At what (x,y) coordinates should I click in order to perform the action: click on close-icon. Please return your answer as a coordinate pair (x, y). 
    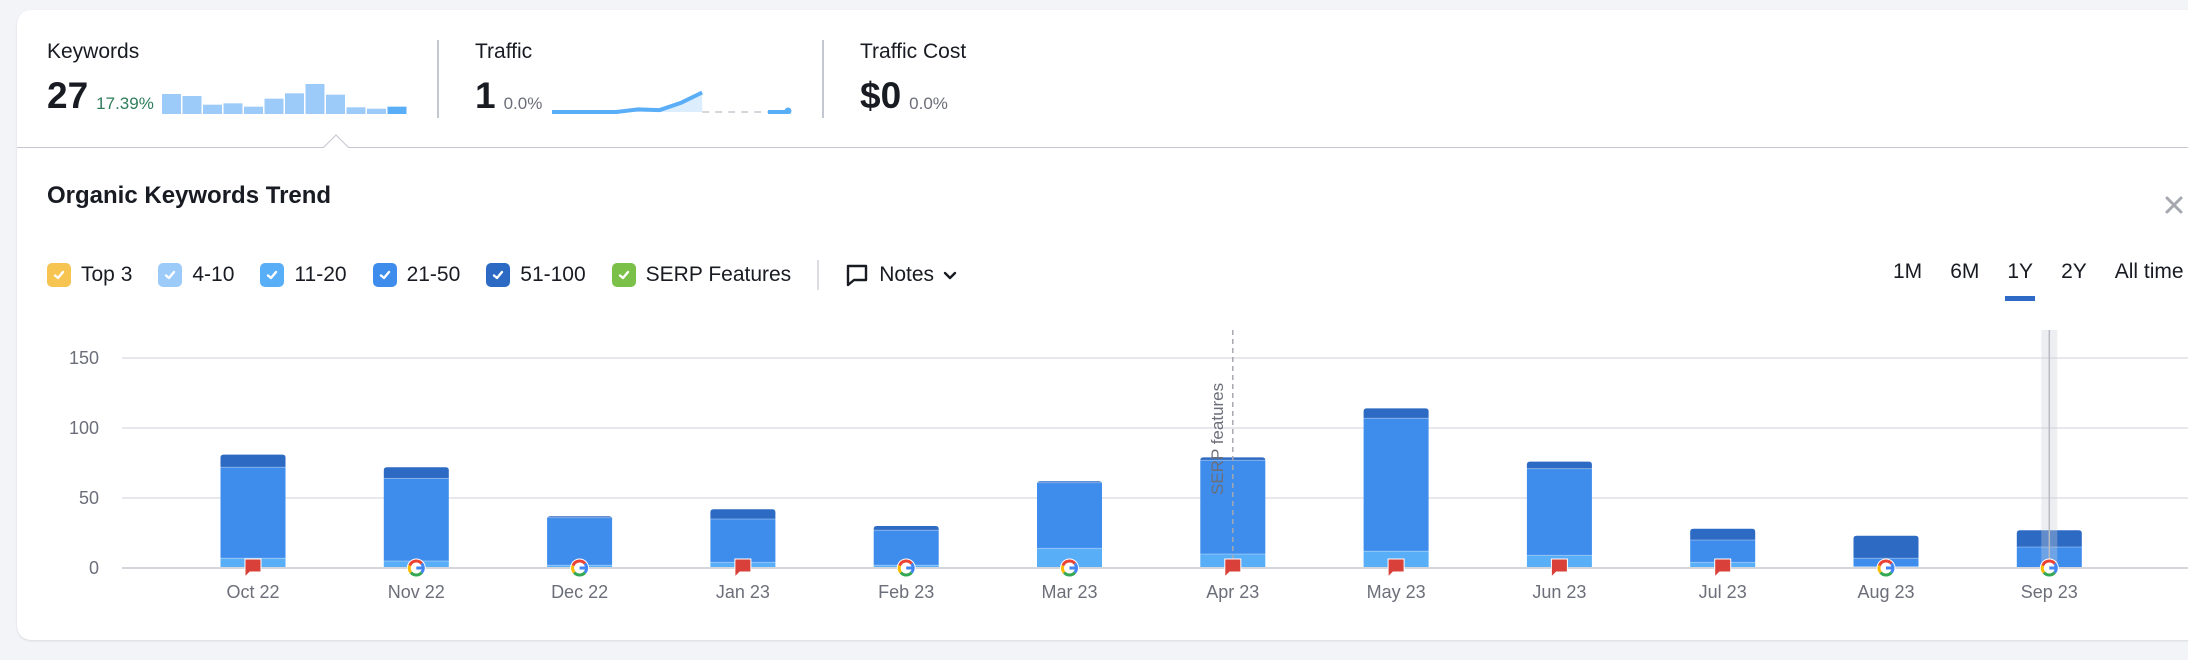
    Looking at the image, I should click on (2174, 205).